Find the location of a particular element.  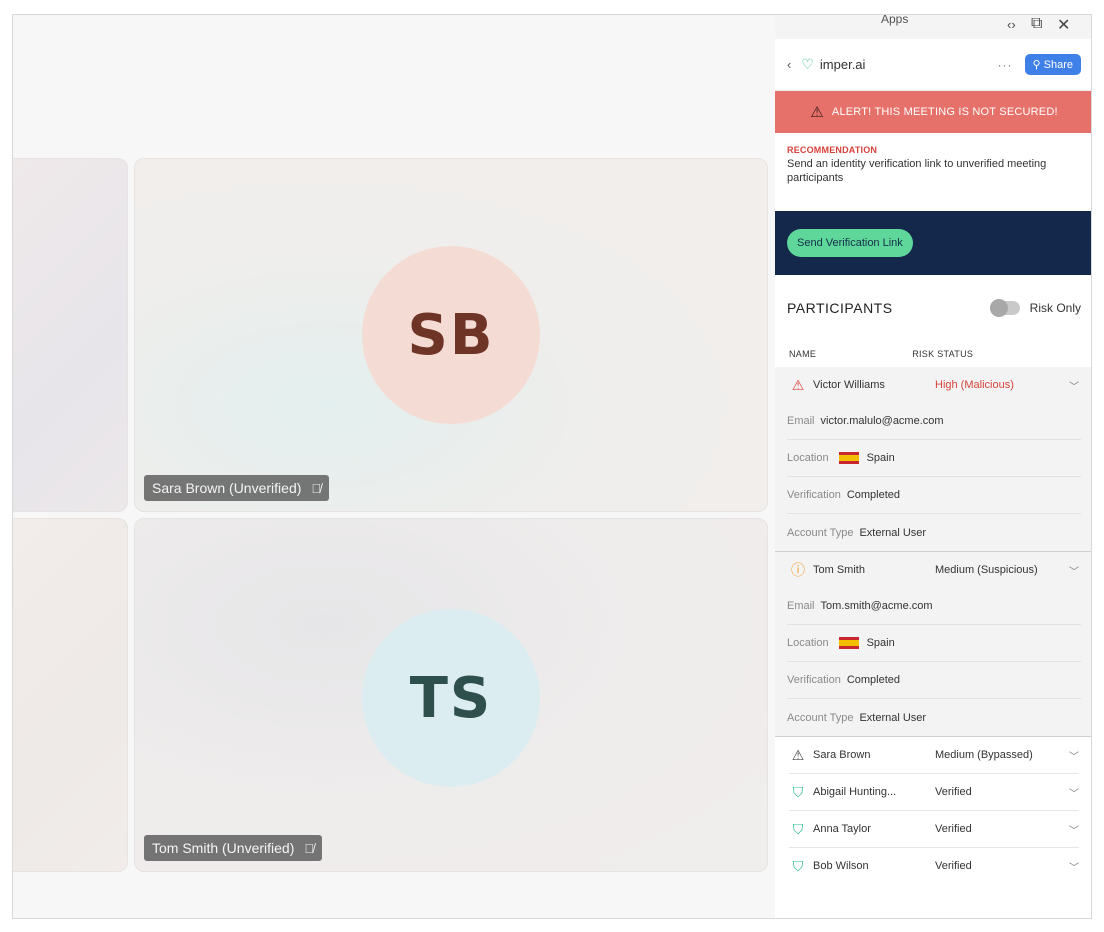

alert-banner: ⚠ ALERT! THIS MEETING IS NOT SECURED! is located at coordinates (933, 112).